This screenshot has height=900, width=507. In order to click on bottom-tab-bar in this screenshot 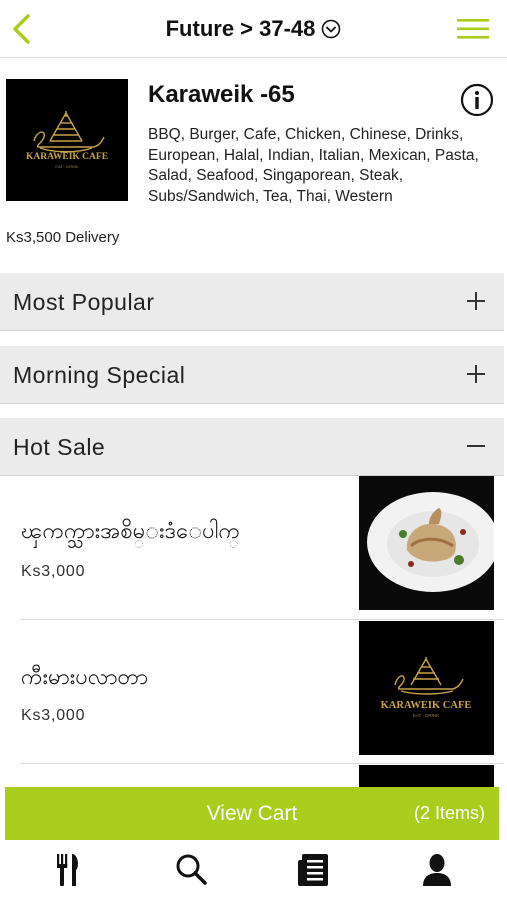, I will do `click(253, 870)`.